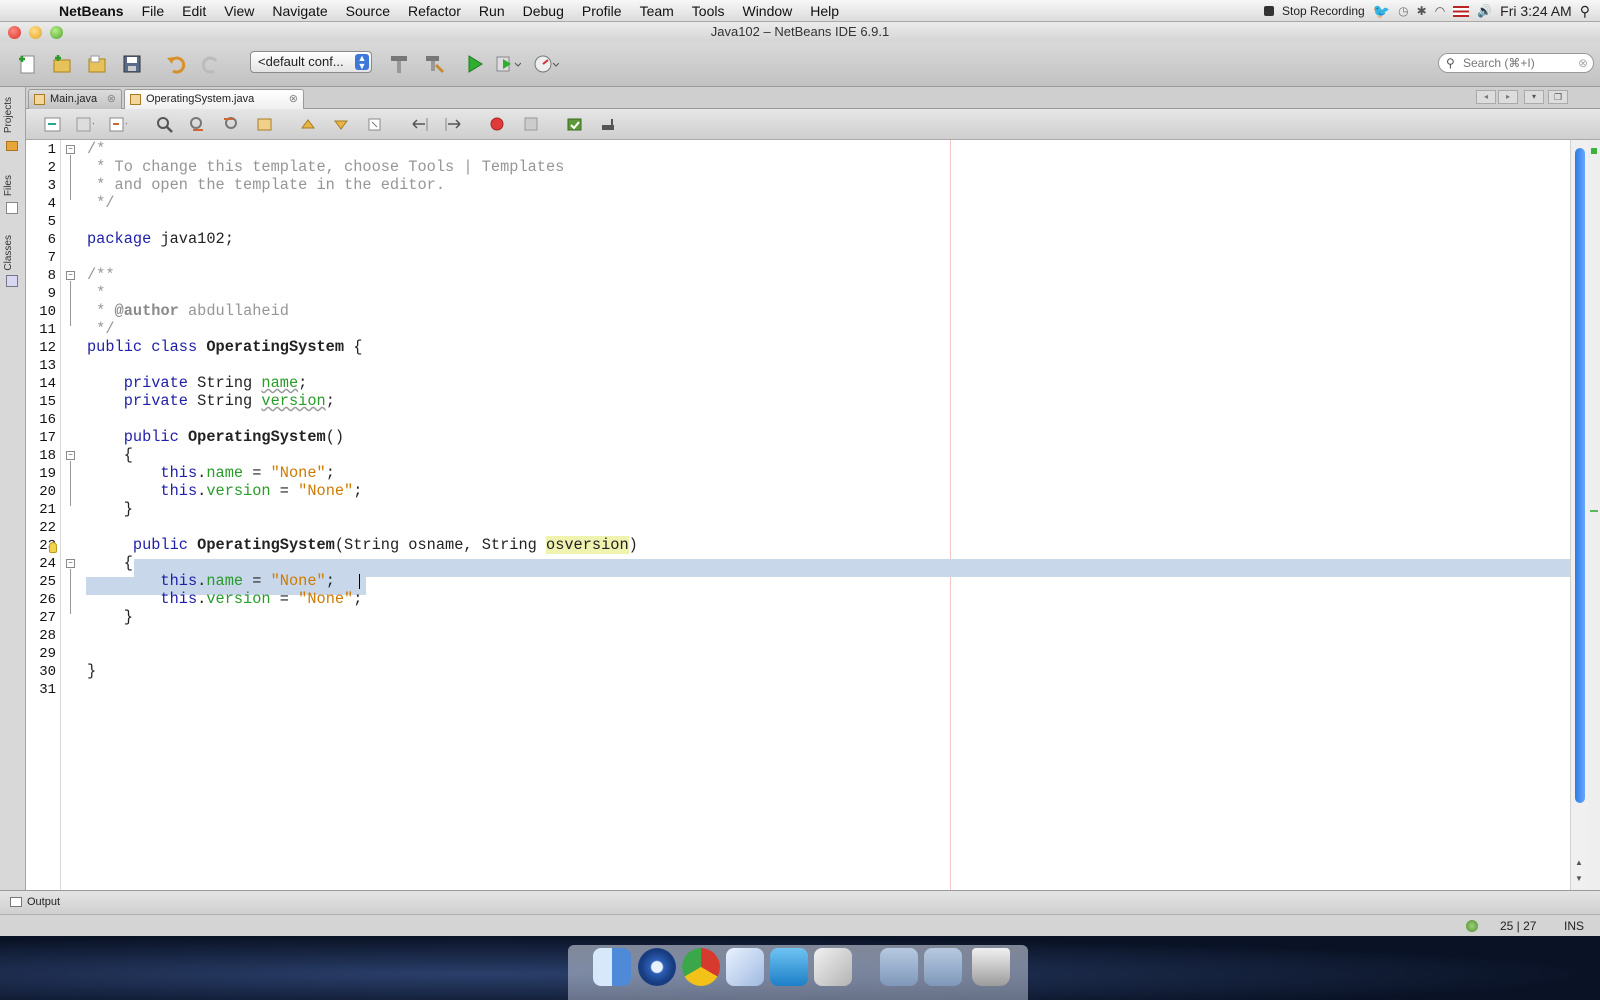 The height and width of the screenshot is (1000, 1600). What do you see at coordinates (1585, 11) in the screenshot?
I see `spotlight-icon: ⚲` at bounding box center [1585, 11].